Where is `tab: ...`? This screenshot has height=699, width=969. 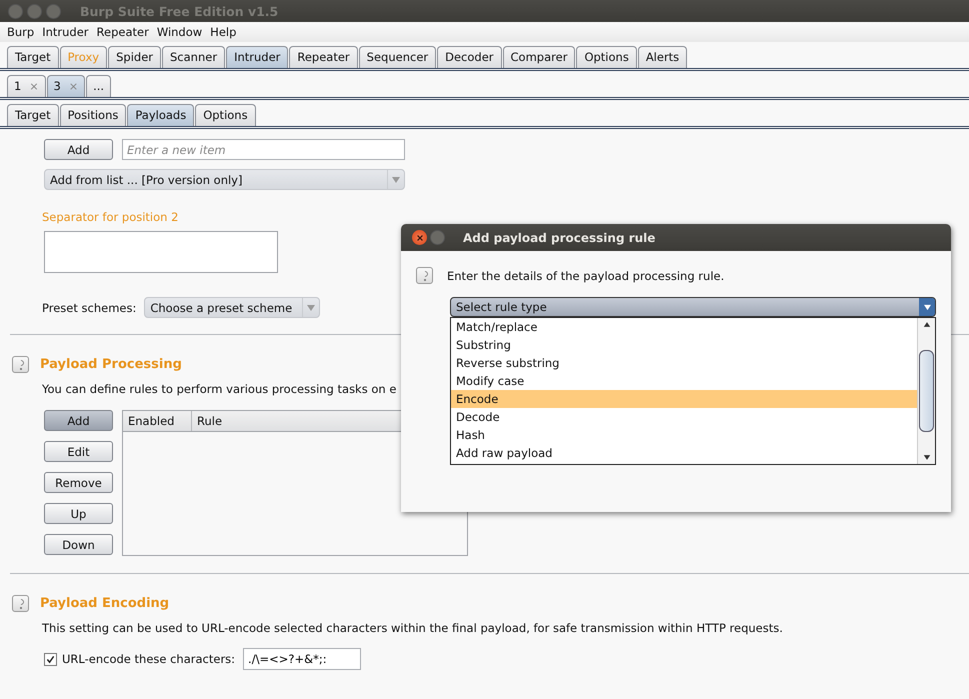
tab: ... is located at coordinates (99, 86).